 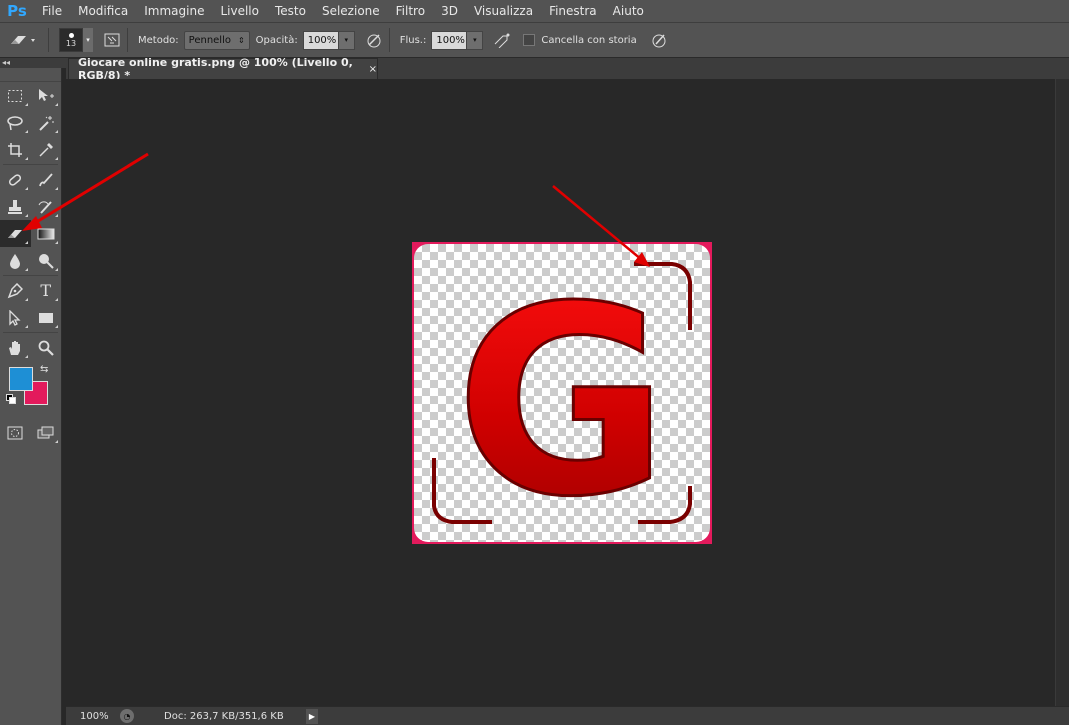 I want to click on document-size-info: Doc: 263,7 KB/351,6 KB, so click(x=224, y=716).